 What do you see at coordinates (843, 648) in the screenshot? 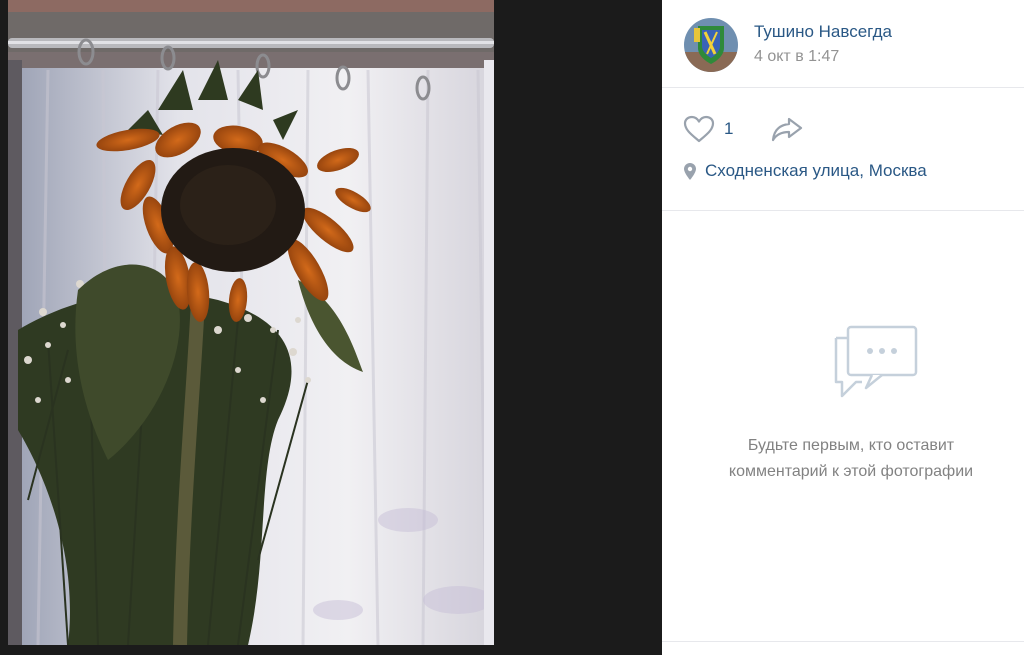
I see `comment-input-area` at bounding box center [843, 648].